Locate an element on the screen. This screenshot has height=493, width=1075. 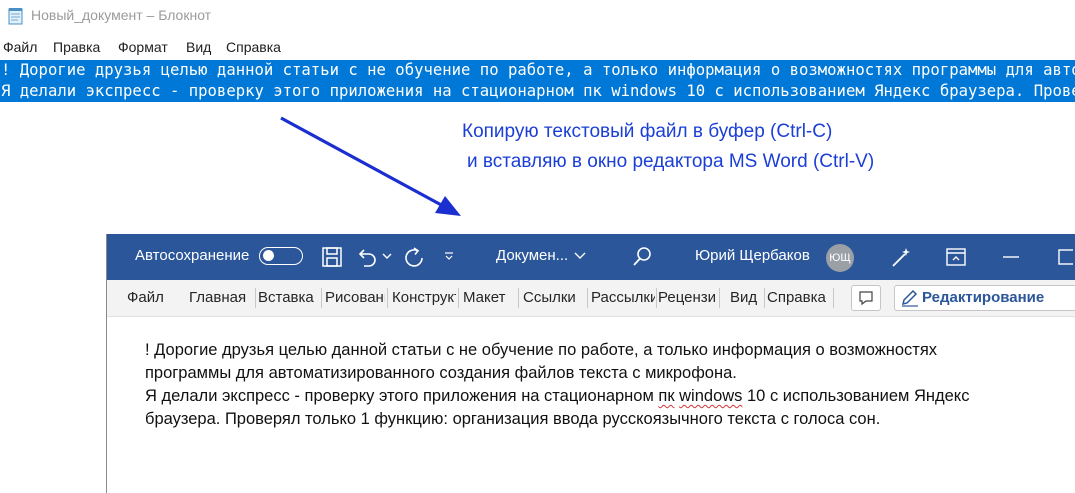
maximize-icon is located at coordinates (1065, 257).